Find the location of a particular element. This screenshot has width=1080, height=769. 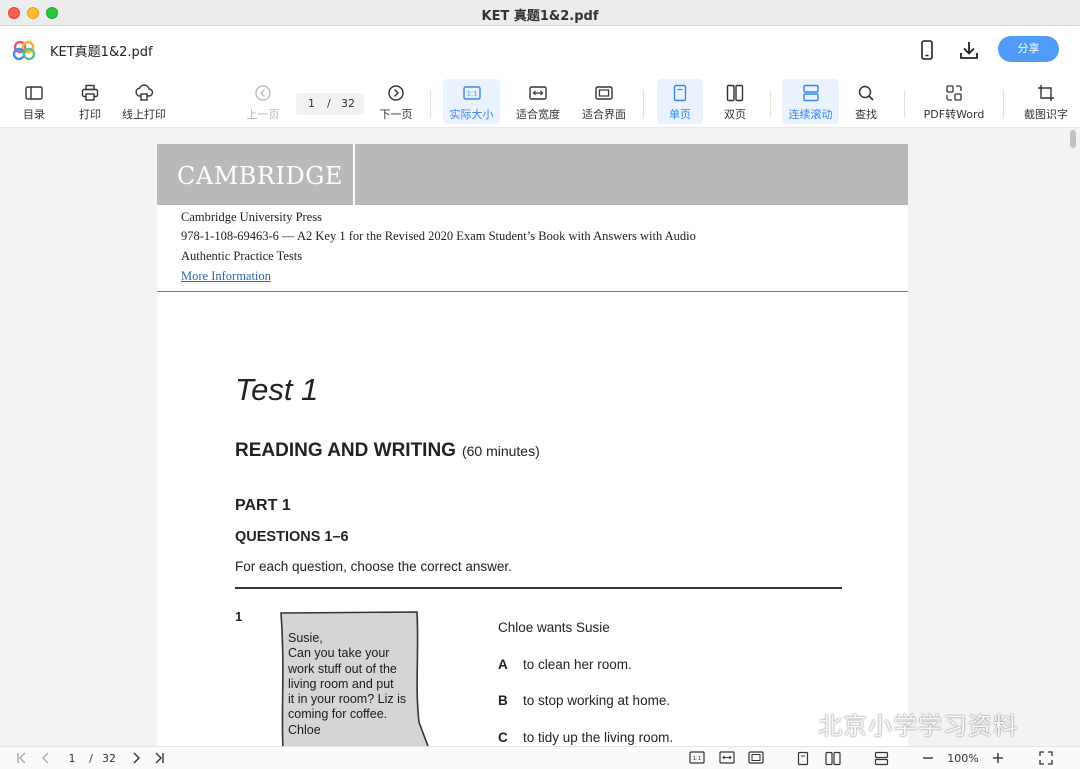

print-button: 打印 is located at coordinates (90, 101).